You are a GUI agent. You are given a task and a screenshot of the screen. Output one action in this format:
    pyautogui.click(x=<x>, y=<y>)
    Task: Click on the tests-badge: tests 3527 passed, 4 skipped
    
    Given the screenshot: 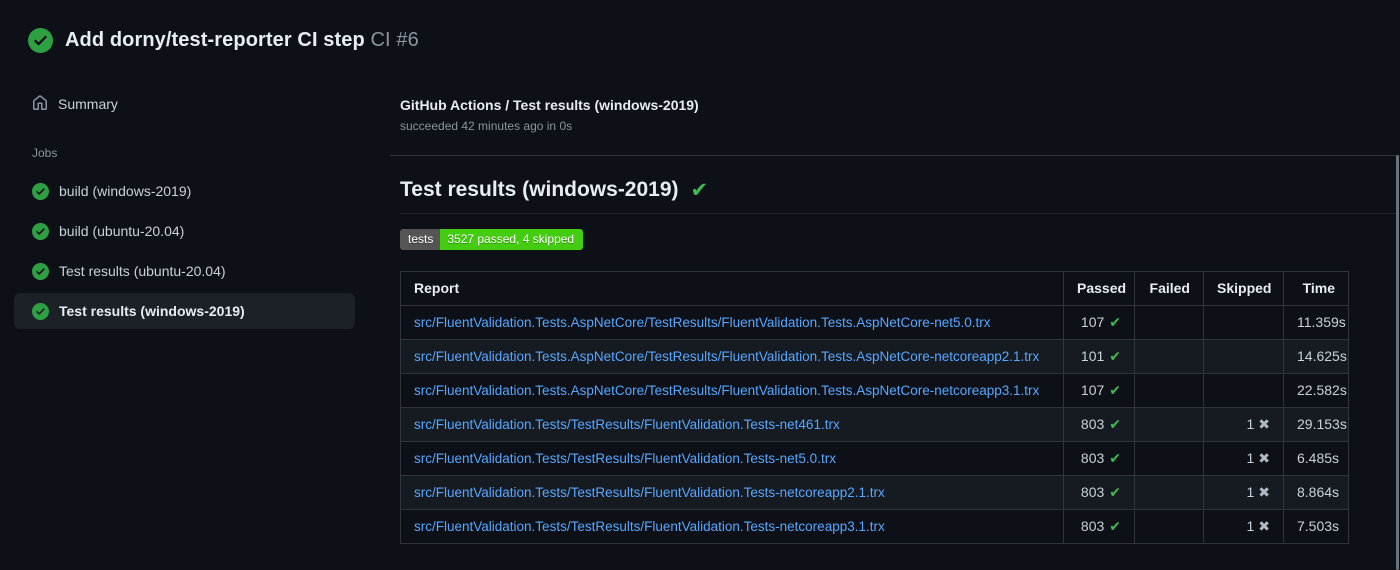 What is the action you would take?
    pyautogui.click(x=492, y=239)
    